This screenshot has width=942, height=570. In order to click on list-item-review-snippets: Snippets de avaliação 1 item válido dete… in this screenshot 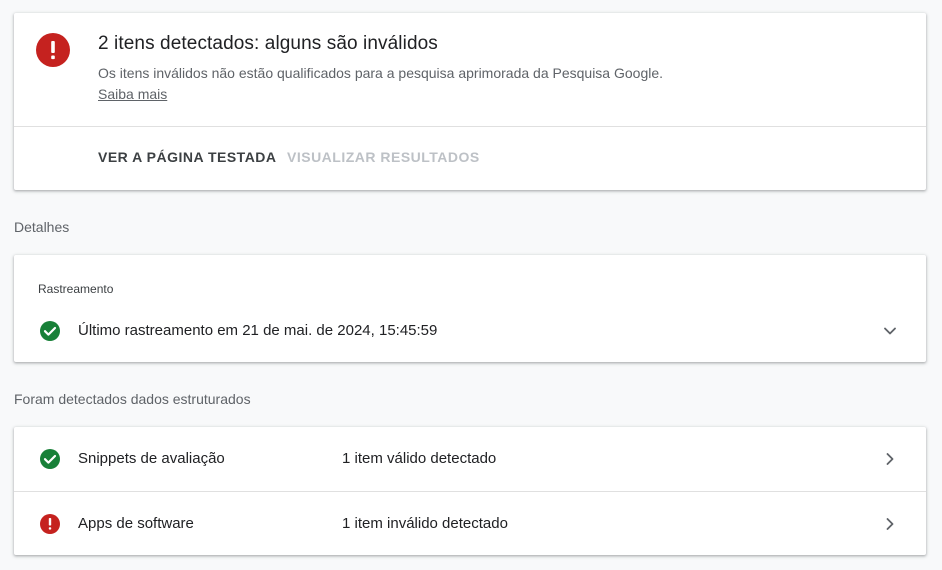, I will do `click(470, 459)`.